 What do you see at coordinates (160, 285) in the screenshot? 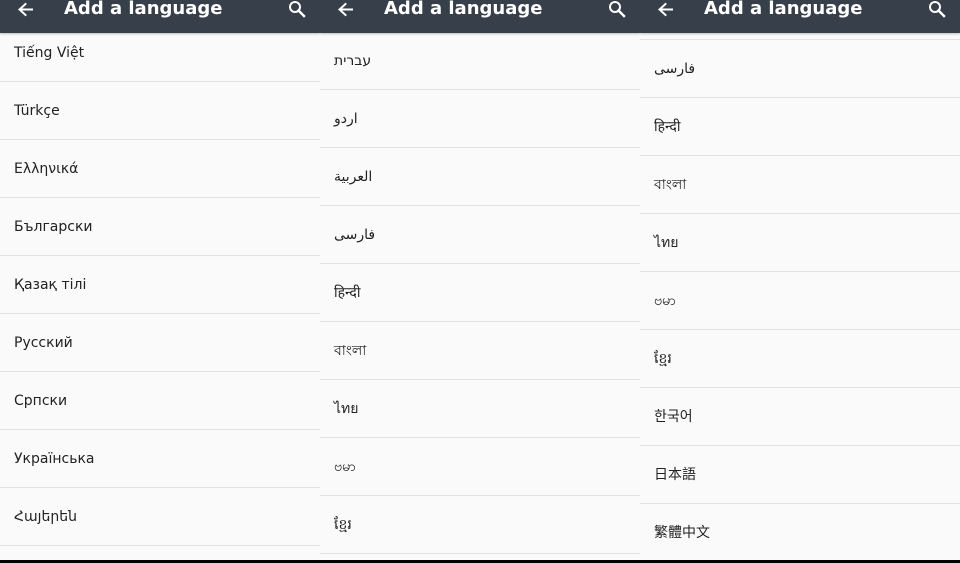
I see `language-item: Қазақ тілі` at bounding box center [160, 285].